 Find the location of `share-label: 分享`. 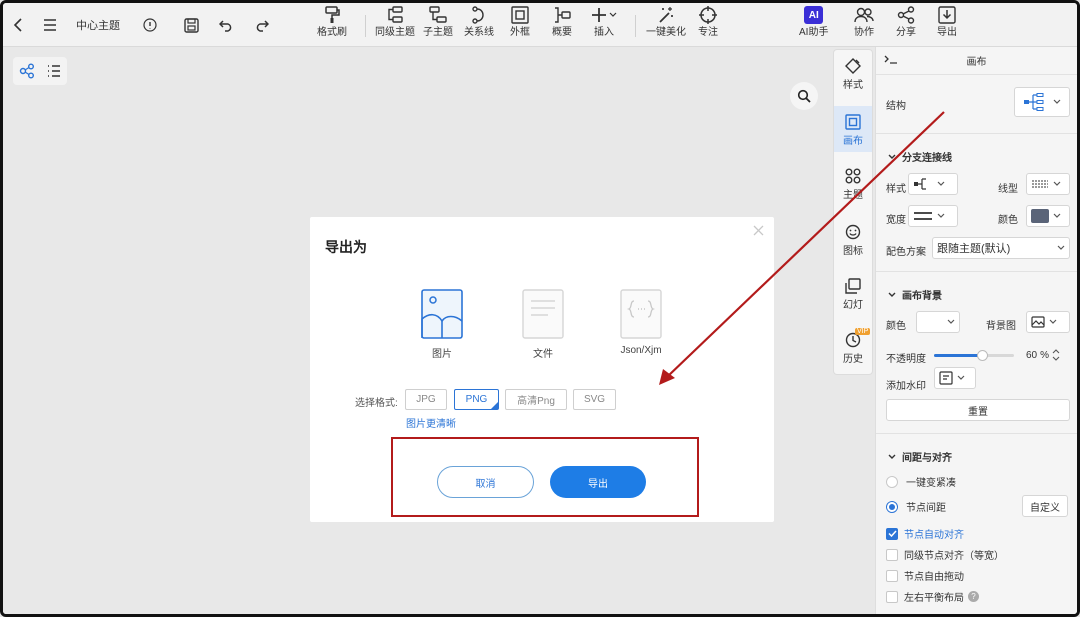

share-label: 分享 is located at coordinates (906, 32).